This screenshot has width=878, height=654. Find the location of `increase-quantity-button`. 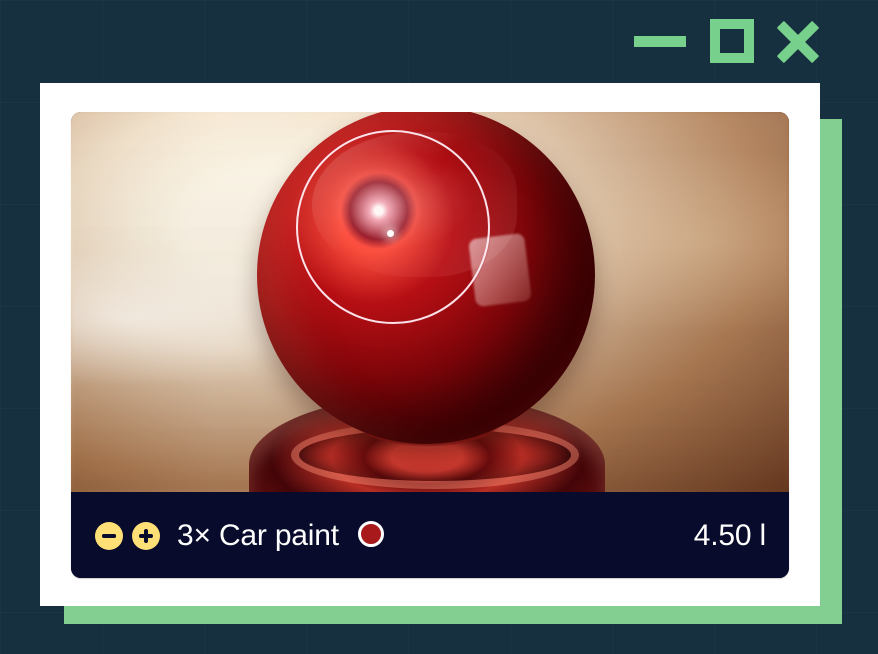

increase-quantity-button is located at coordinates (146, 536).